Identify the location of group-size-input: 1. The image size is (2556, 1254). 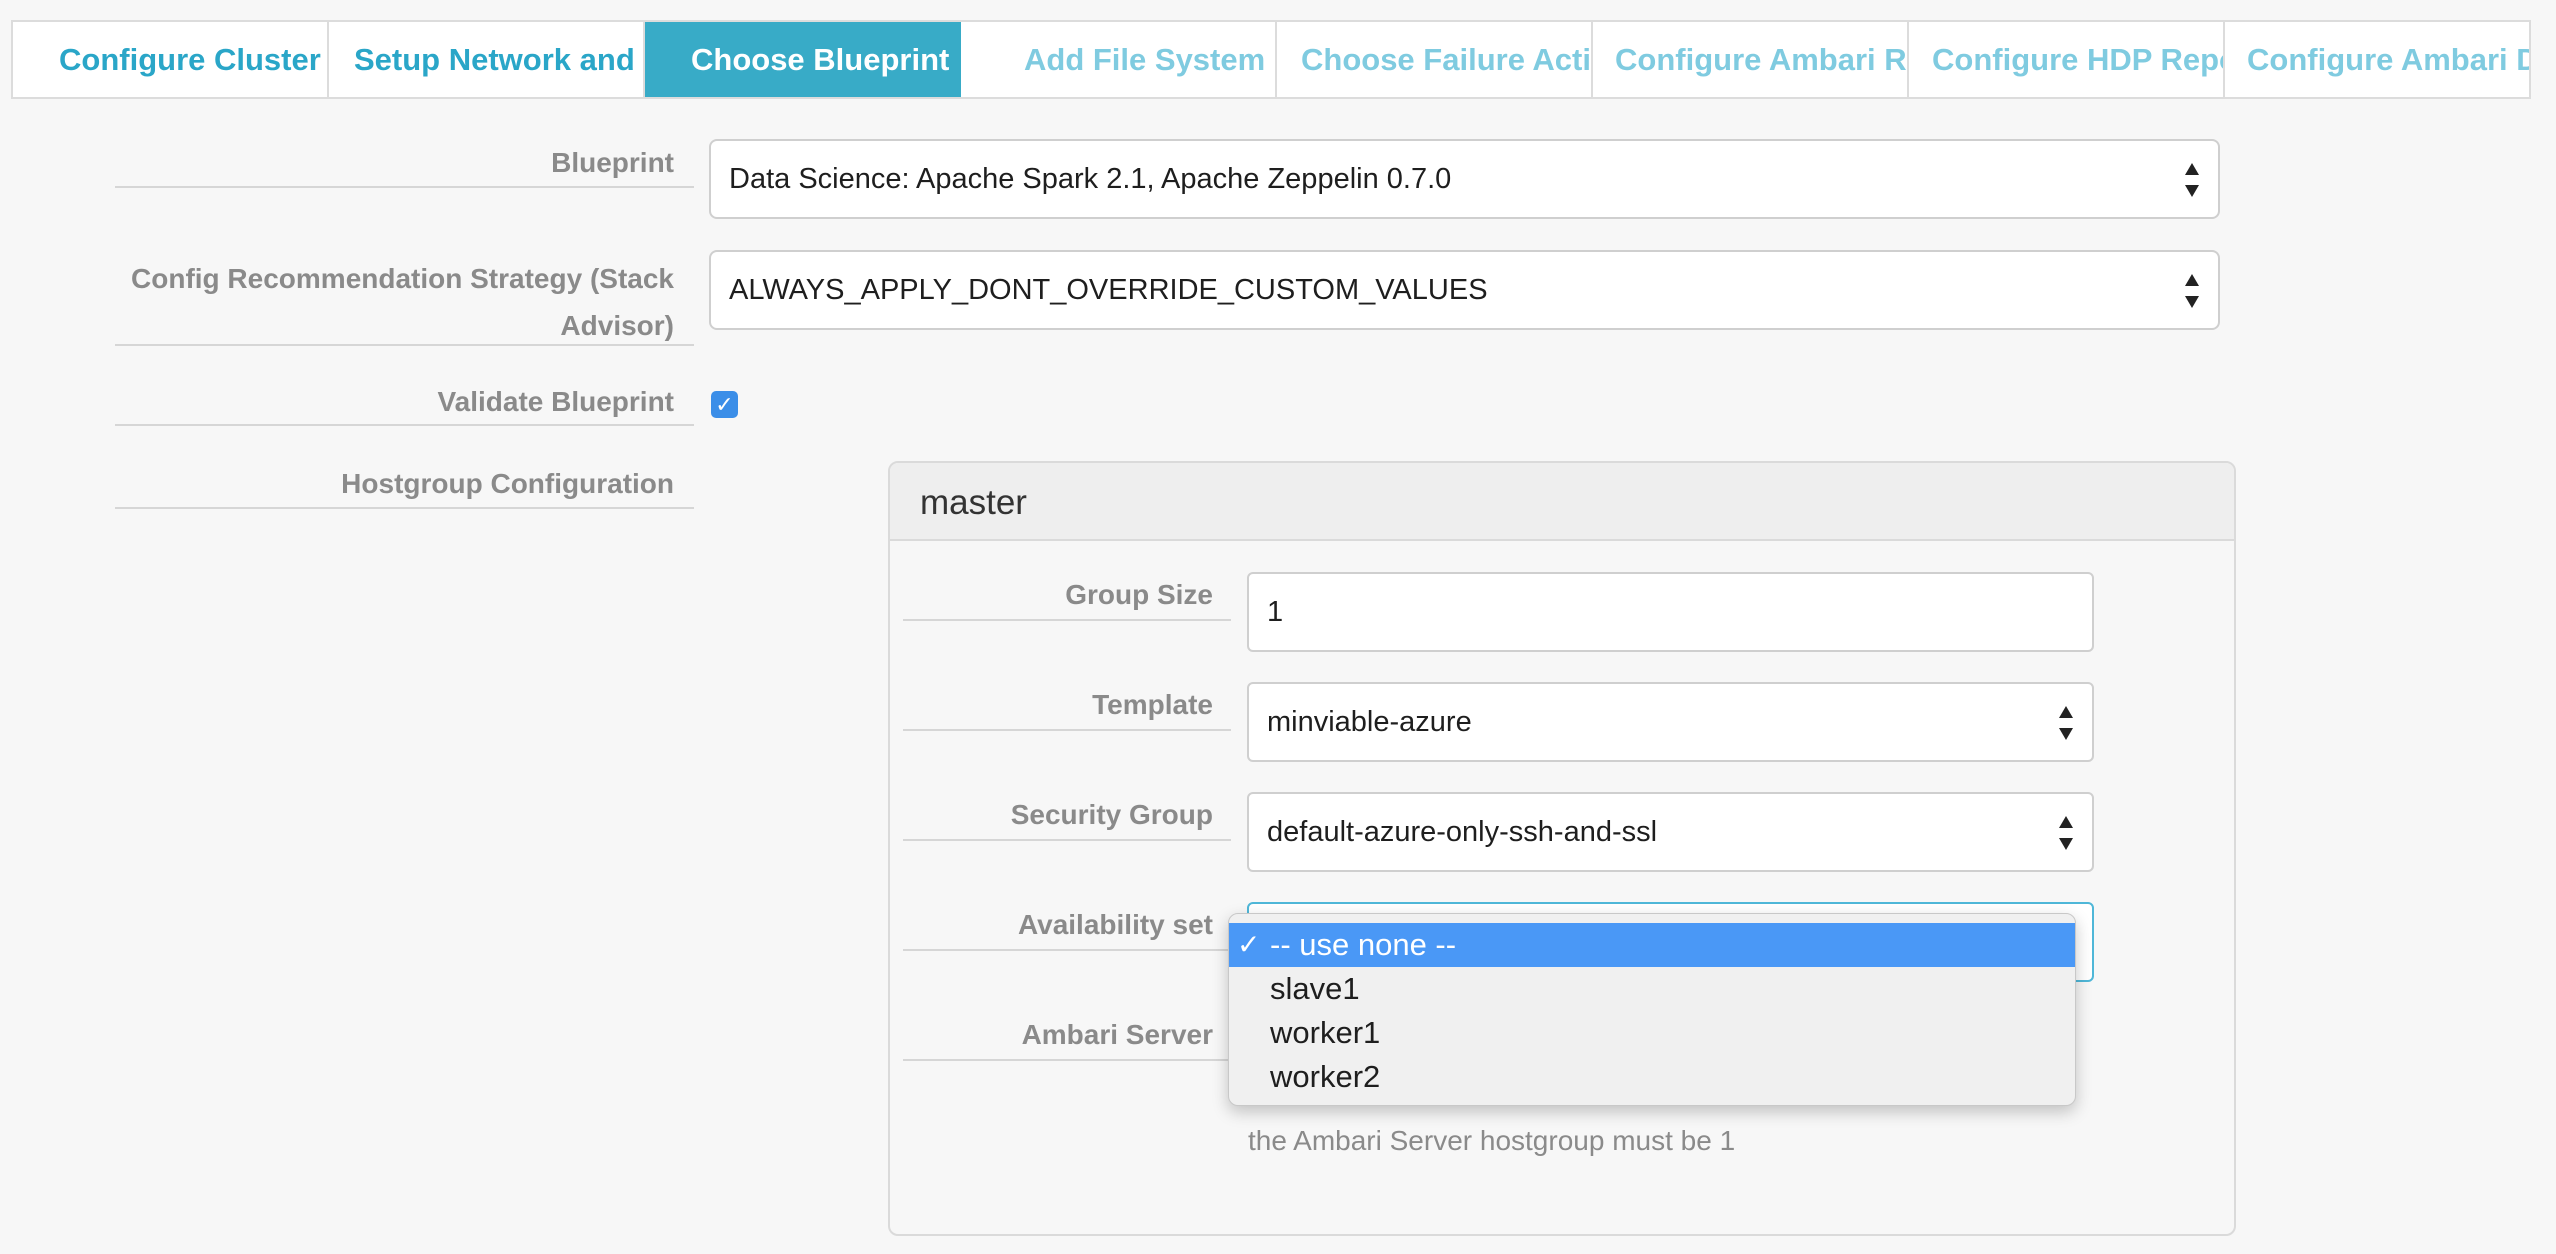
(1670, 612).